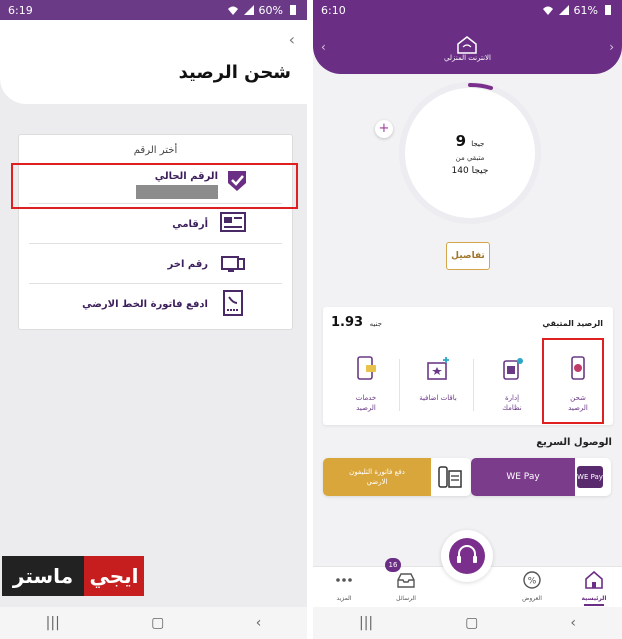 The width and height of the screenshot is (622, 639). Describe the element at coordinates (572, 323) in the screenshot. I see `balance-title: الرصيد المتبقي` at that location.